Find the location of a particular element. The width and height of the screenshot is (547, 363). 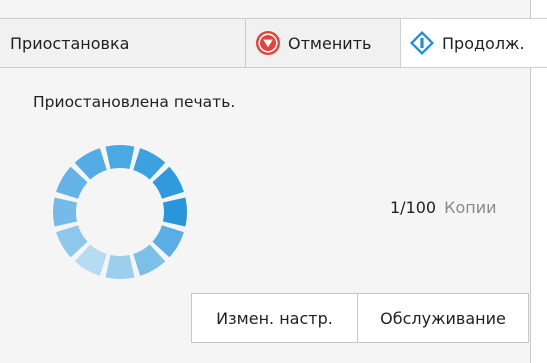

cancel-button: Отменить is located at coordinates (322, 43).